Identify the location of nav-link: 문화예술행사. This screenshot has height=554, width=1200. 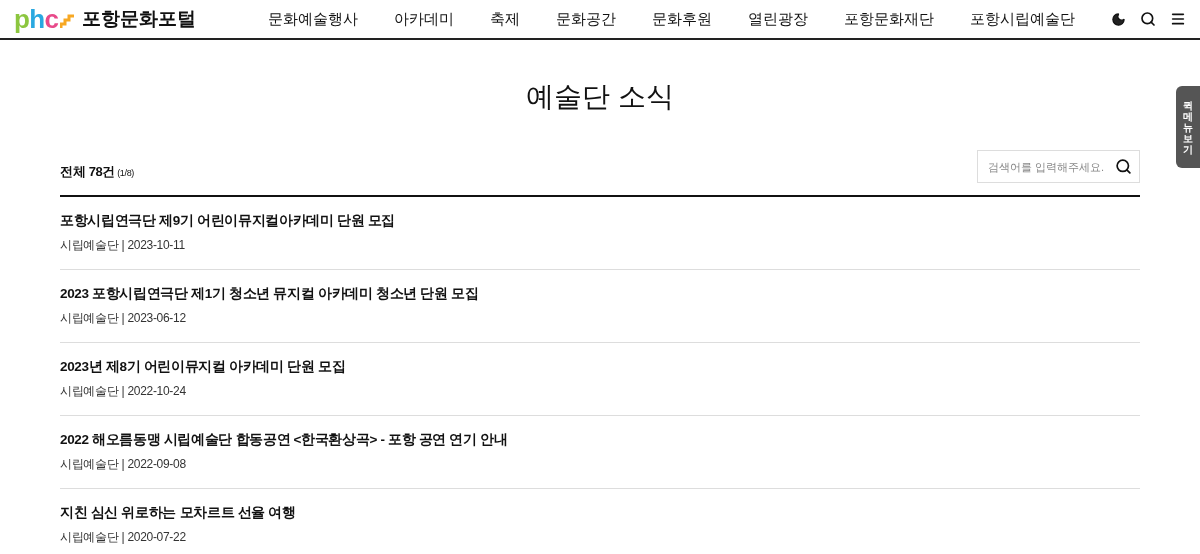
(313, 19).